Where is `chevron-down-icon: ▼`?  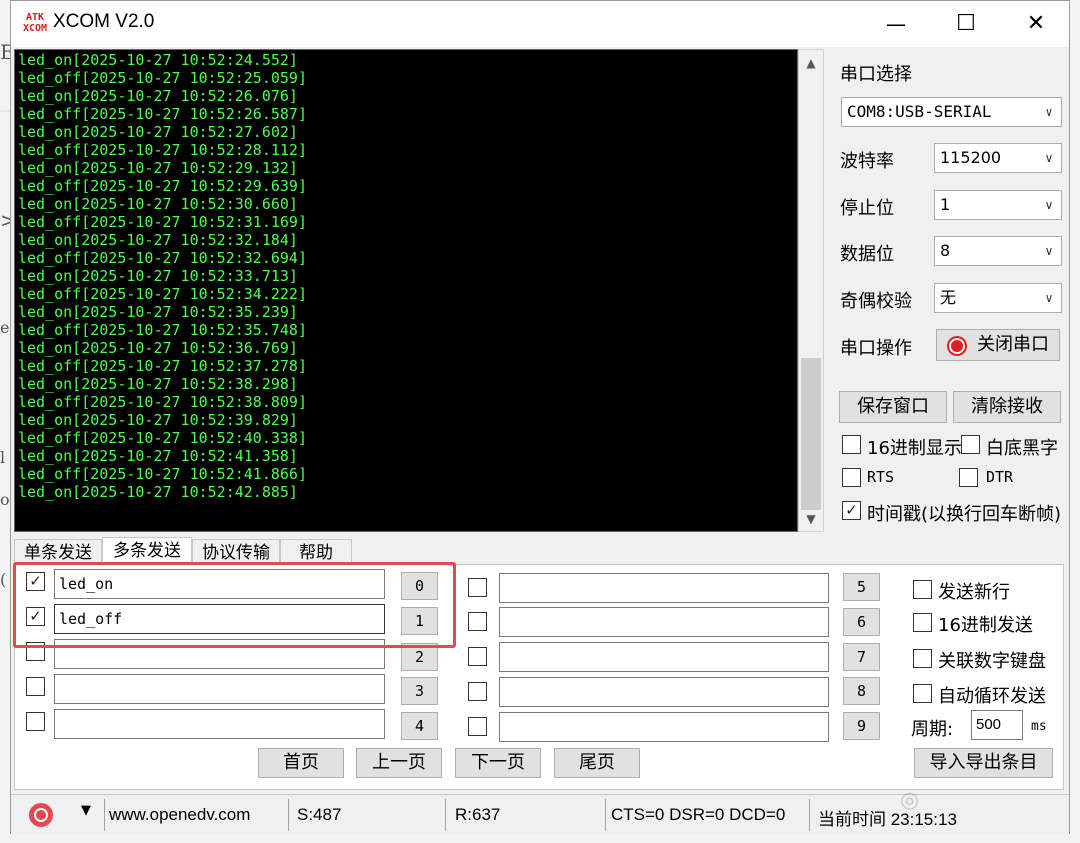
chevron-down-icon: ▼ is located at coordinates (86, 810).